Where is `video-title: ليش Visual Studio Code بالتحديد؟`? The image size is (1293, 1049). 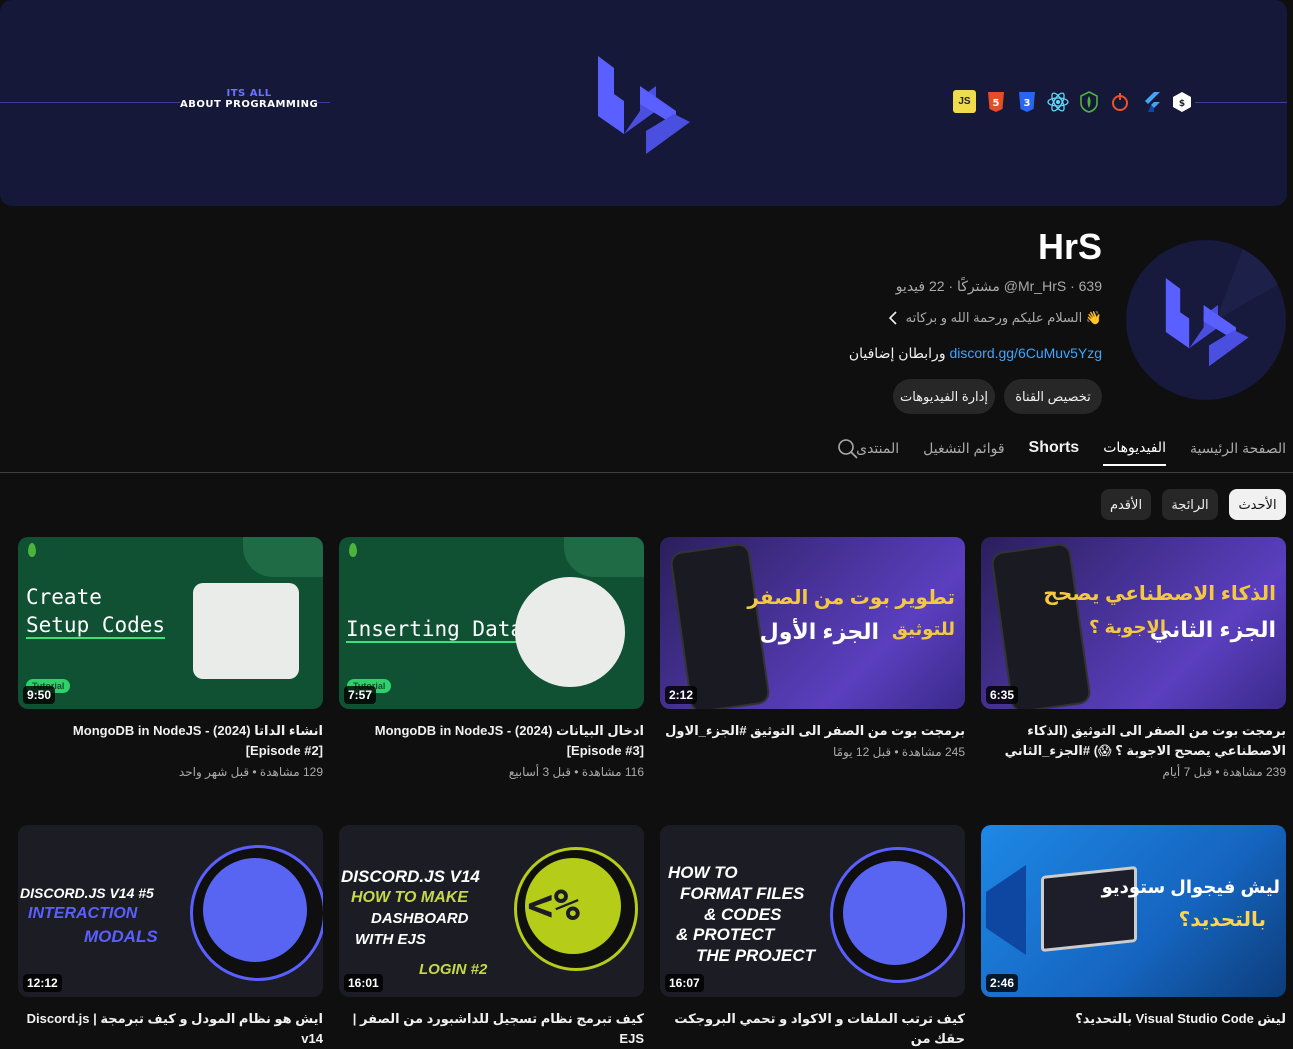
video-title: ليش Visual Studio Code بالتحديد؟ is located at coordinates (1133, 1019).